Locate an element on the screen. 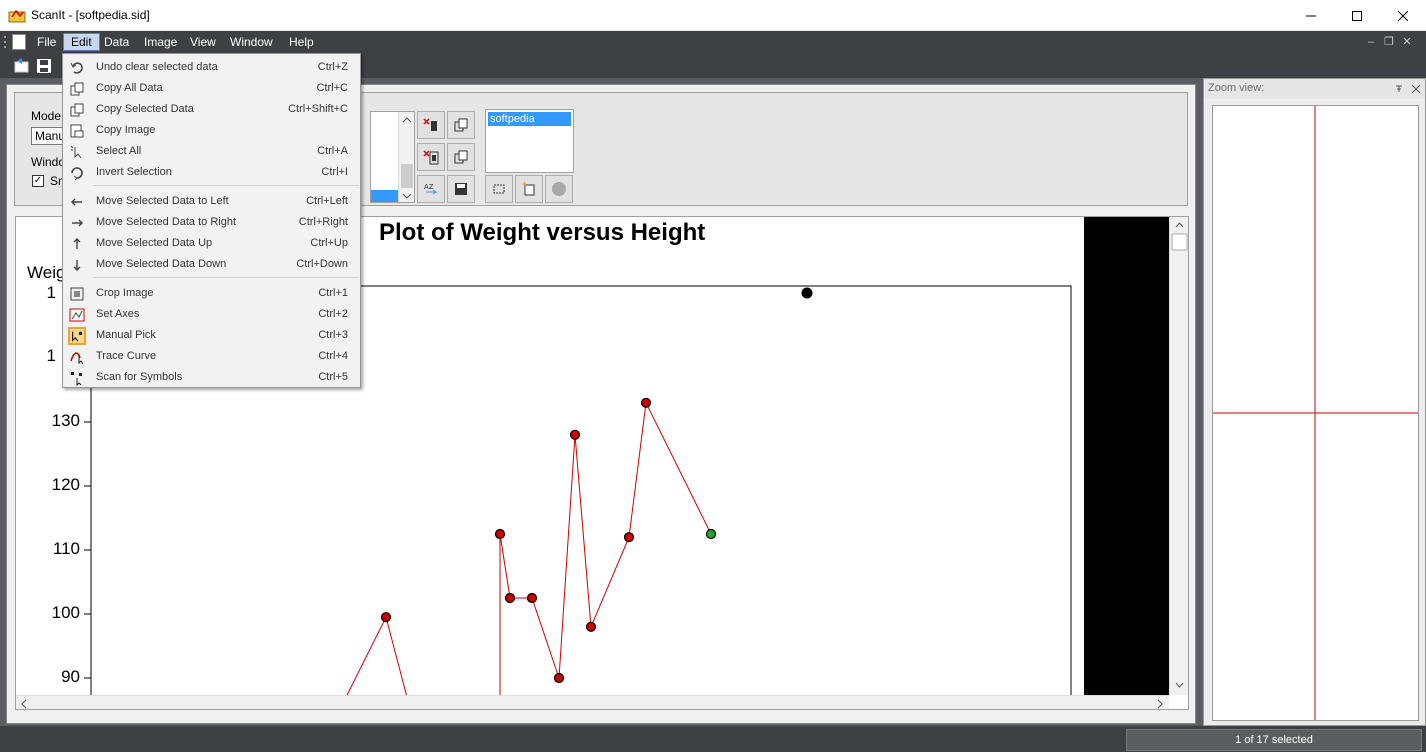 This screenshot has height=752, width=1426. zoom-header: Zoom view: is located at coordinates (1314, 89).